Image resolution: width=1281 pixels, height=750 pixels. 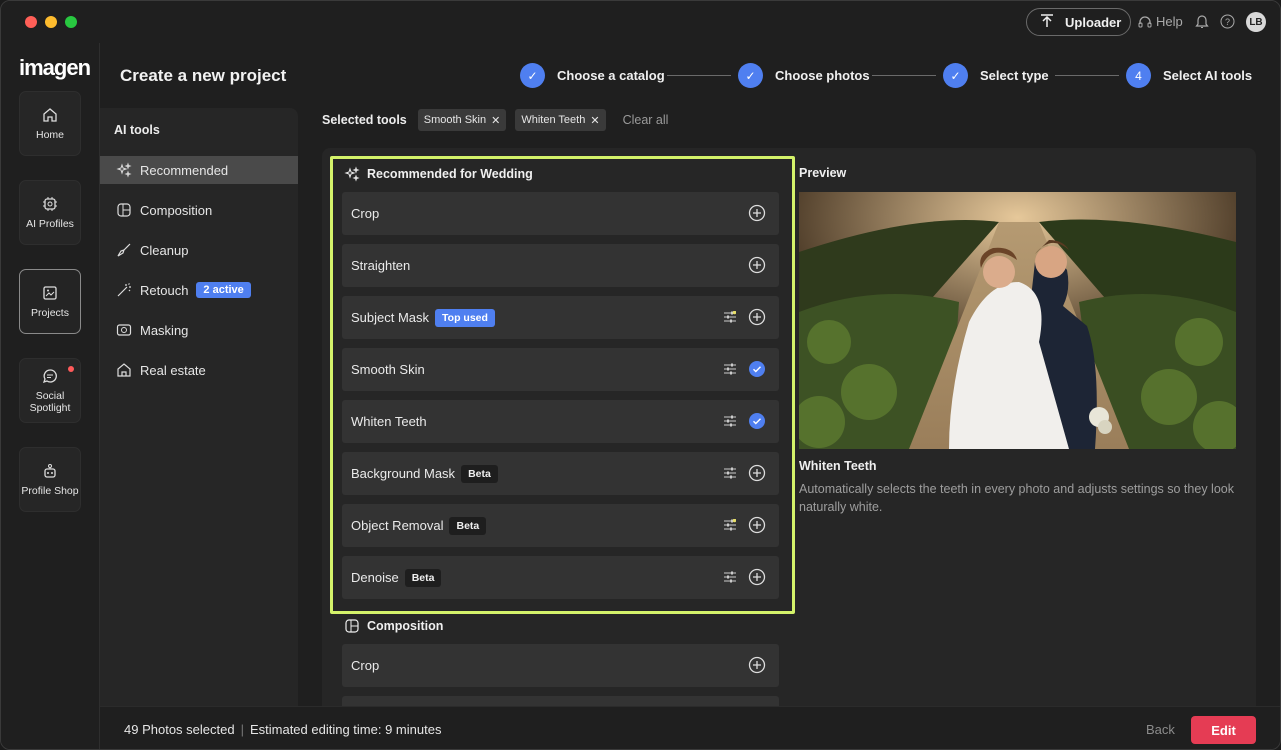 I want to click on chip-whiten-teeth: Whiten Teeth ✕, so click(x=560, y=120).